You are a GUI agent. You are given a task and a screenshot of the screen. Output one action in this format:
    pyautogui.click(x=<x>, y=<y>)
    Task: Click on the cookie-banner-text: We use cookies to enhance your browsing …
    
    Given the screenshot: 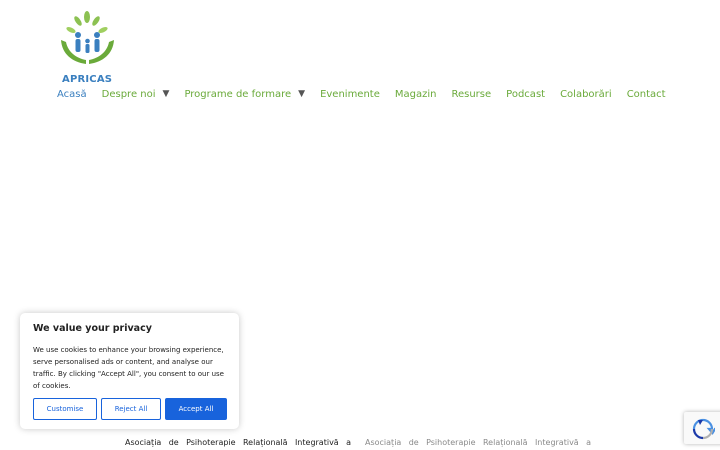 What is the action you would take?
    pyautogui.click(x=128, y=368)
    